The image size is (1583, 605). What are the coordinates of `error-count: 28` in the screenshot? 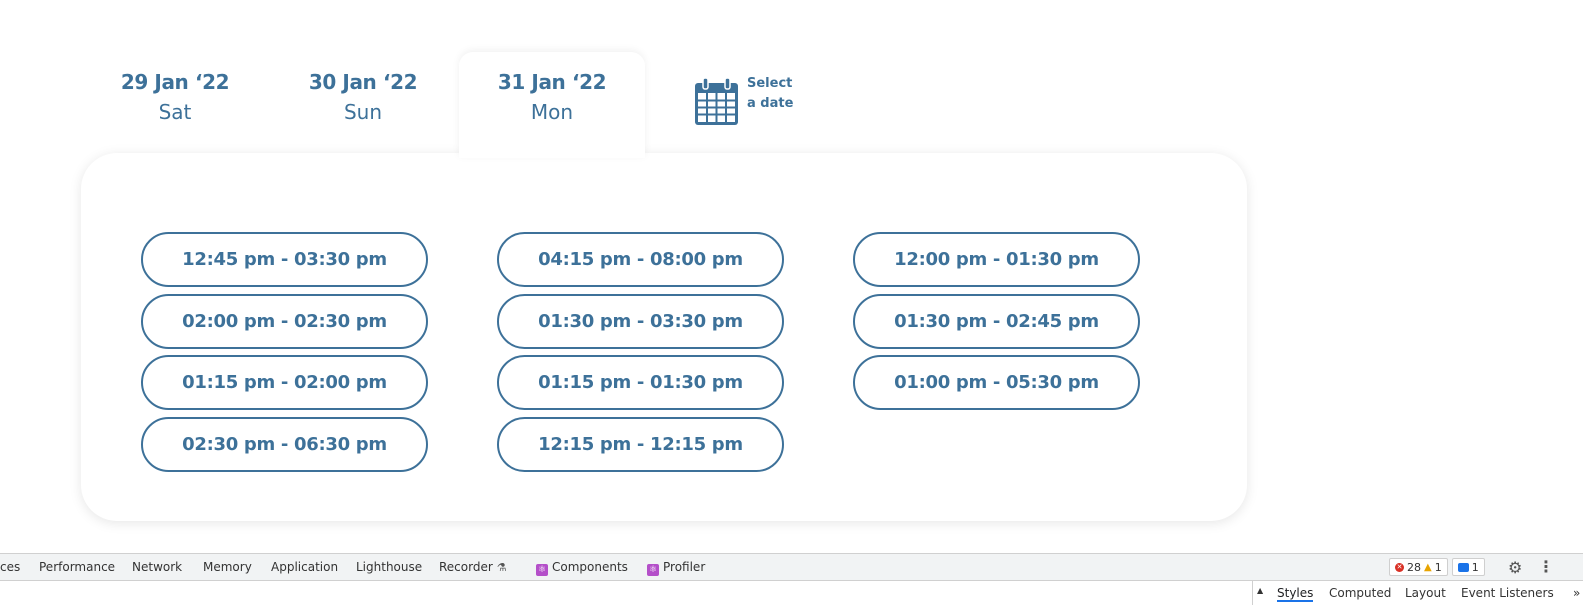 It's located at (1414, 567).